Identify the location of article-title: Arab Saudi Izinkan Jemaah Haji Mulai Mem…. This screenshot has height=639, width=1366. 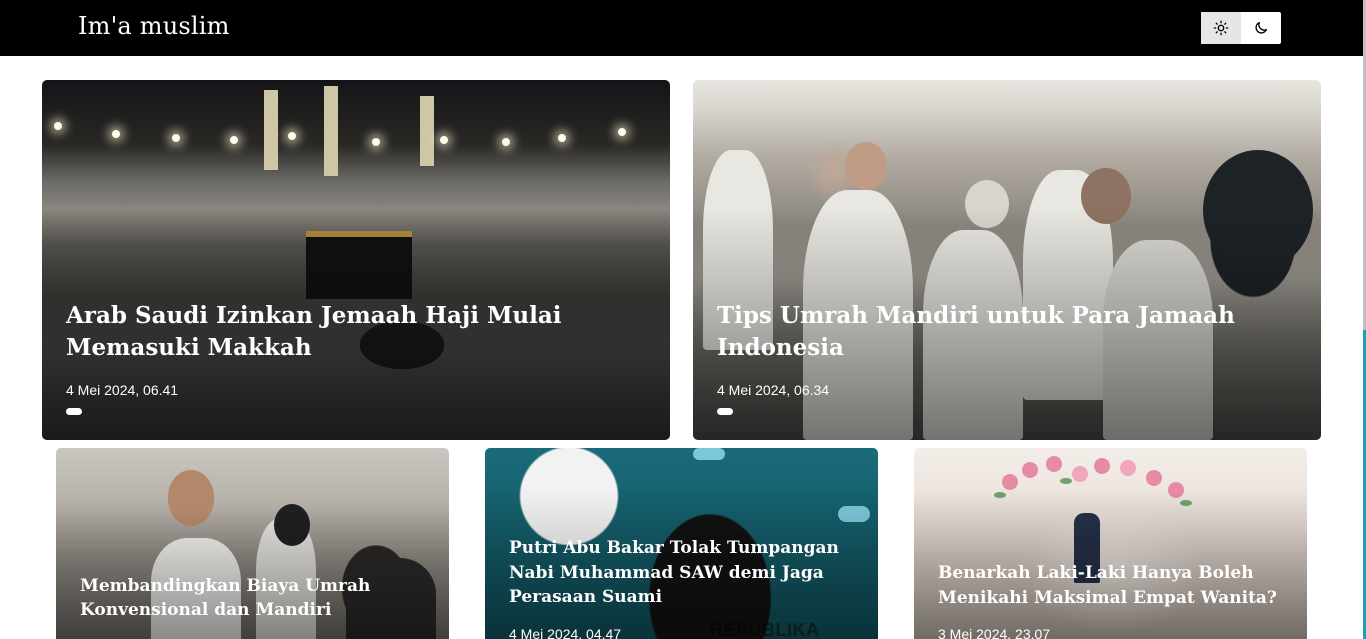
(361, 332).